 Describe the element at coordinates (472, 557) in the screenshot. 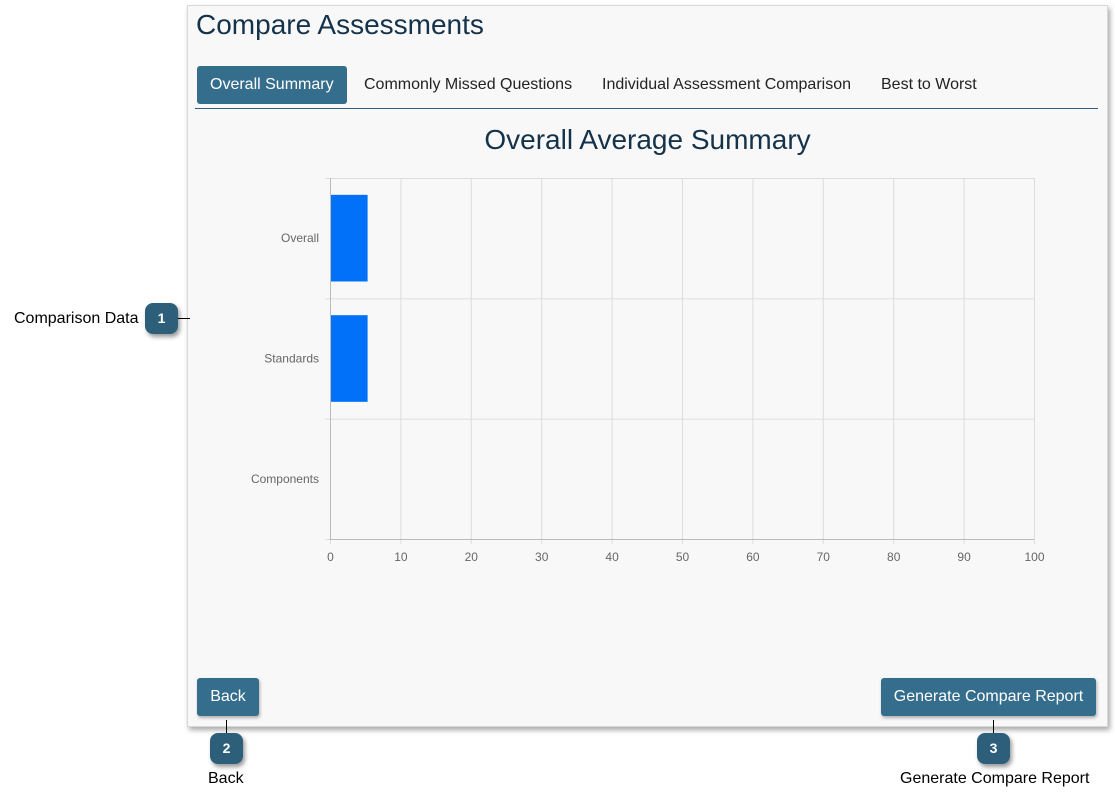

I see `x-tick-label: 20` at that location.